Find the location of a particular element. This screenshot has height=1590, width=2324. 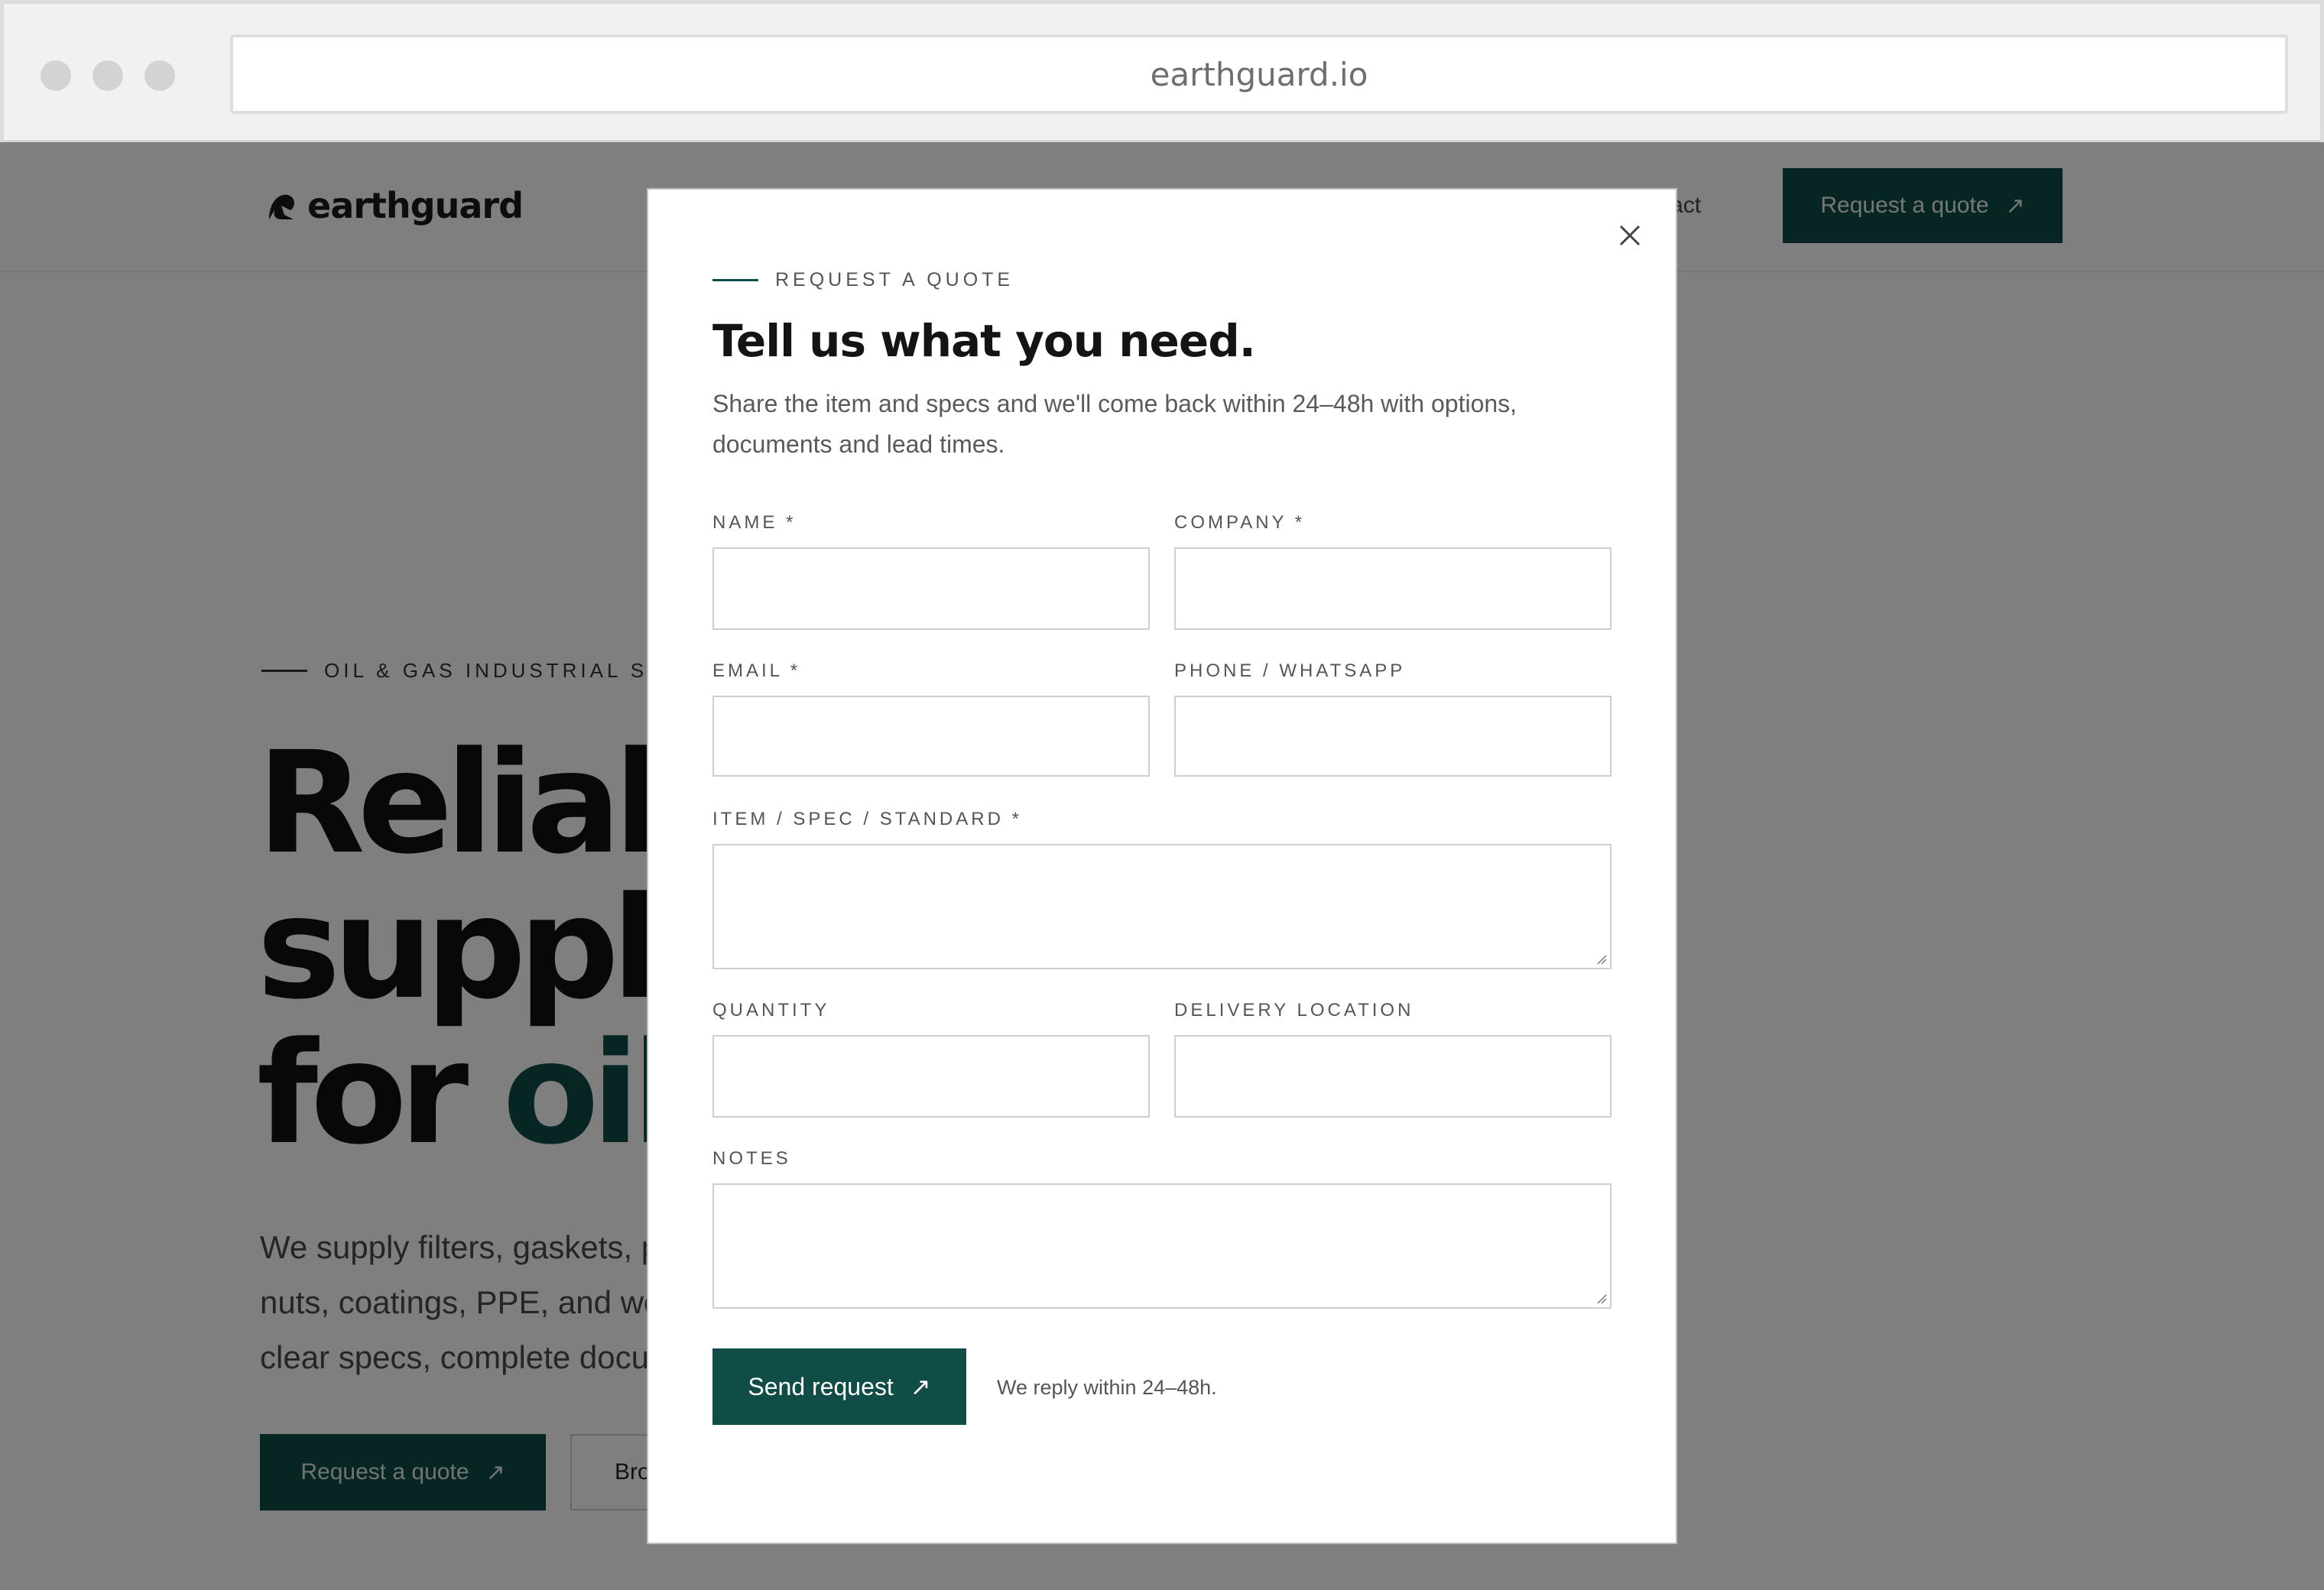

browser-chrome: earthguard.io is located at coordinates (1162, 71).